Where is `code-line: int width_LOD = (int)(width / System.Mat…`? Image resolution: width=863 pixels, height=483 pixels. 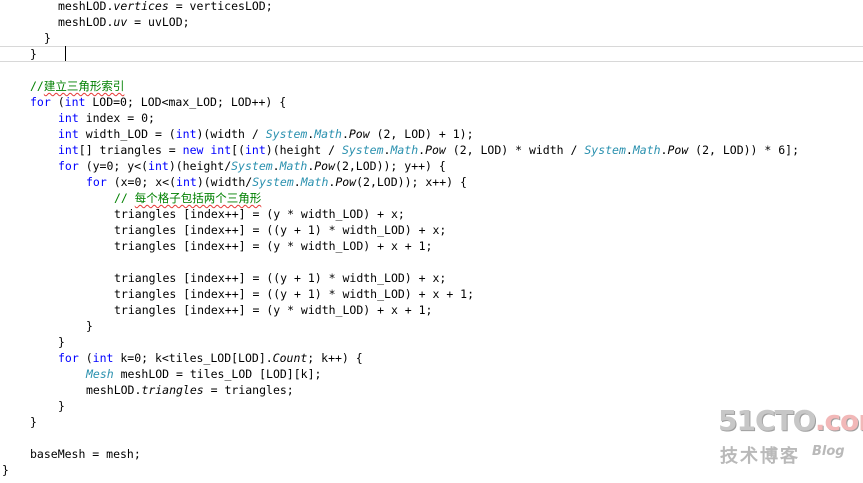 code-line: int width_LOD = (int)(width / System.Mat… is located at coordinates (266, 134).